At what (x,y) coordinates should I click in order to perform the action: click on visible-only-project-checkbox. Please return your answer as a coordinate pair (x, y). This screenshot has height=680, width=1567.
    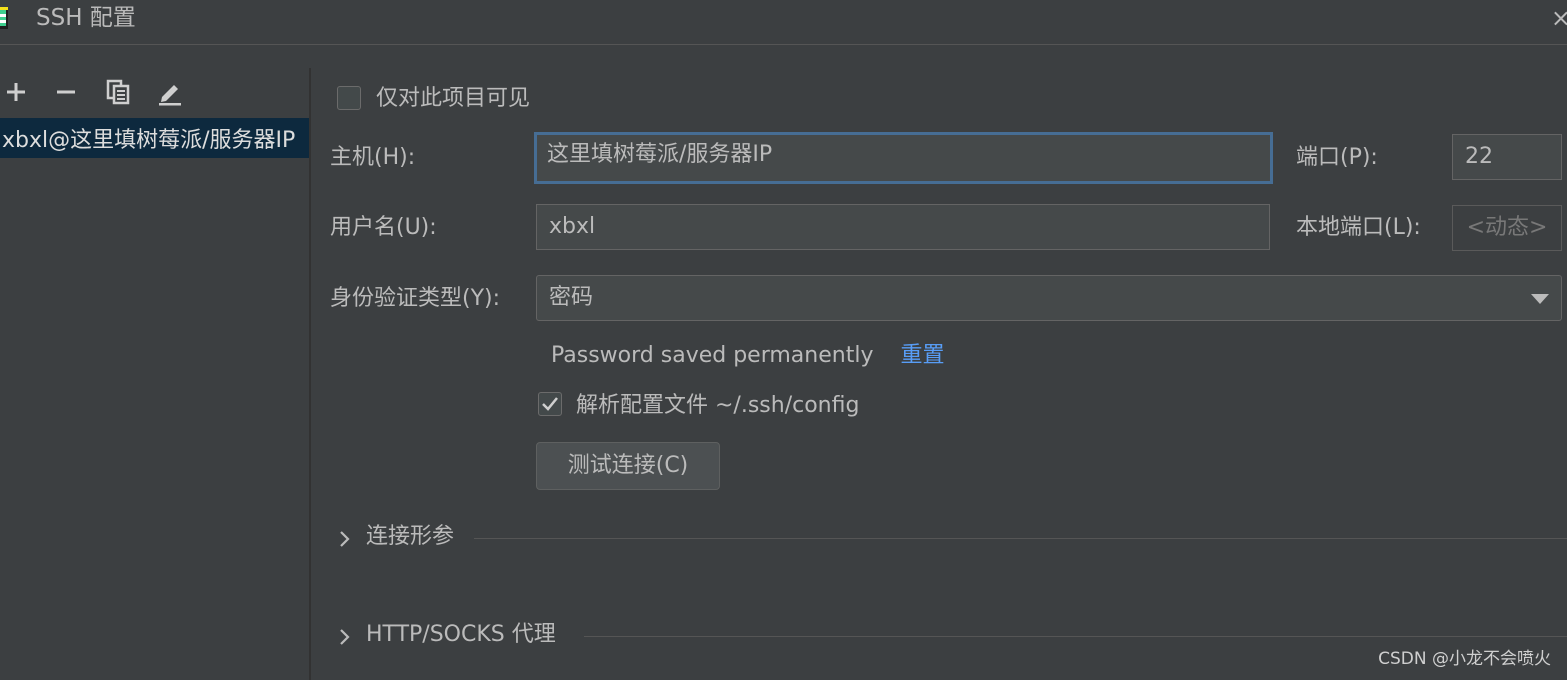
    Looking at the image, I should click on (349, 98).